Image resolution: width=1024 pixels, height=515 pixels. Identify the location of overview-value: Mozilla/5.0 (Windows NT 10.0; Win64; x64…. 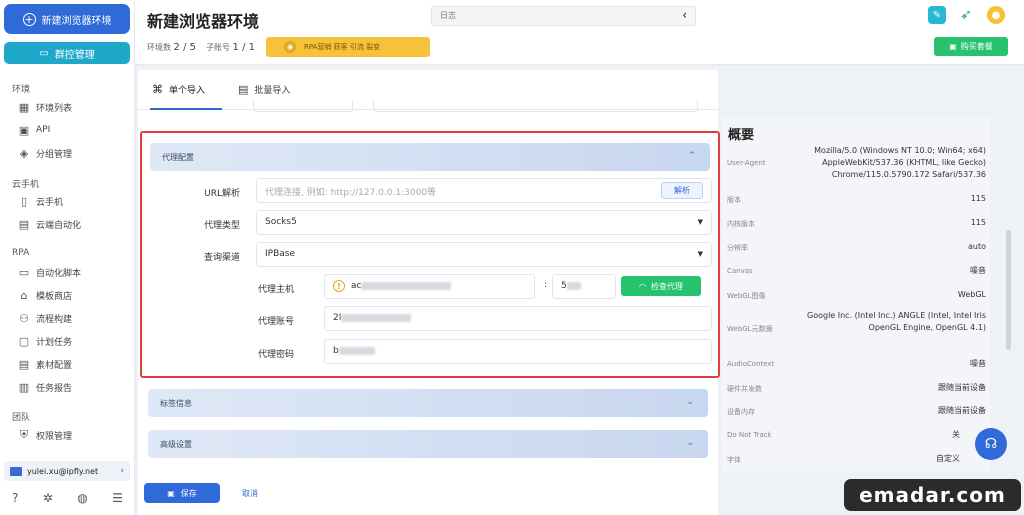
(900, 162).